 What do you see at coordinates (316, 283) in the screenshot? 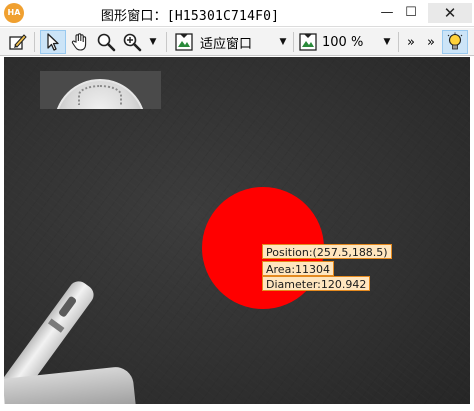
I see `diameter-label: Diameter:120.942` at bounding box center [316, 283].